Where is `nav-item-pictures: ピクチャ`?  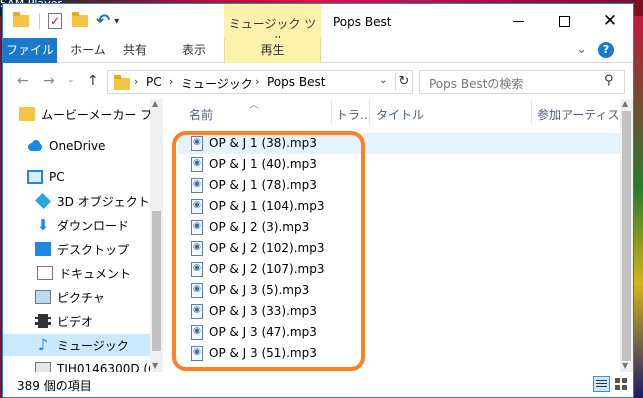
nav-item-pictures: ピクチャ is located at coordinates (76, 297).